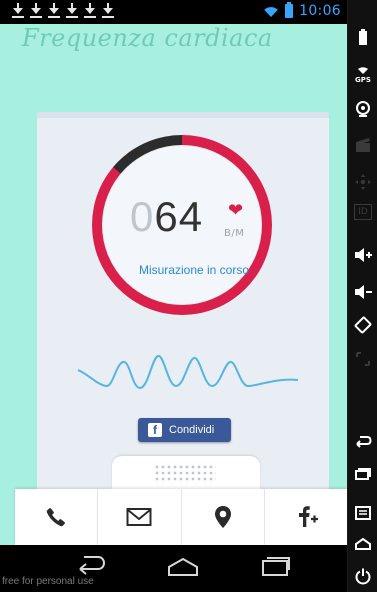  I want to click on status-time: 10:06, so click(320, 11).